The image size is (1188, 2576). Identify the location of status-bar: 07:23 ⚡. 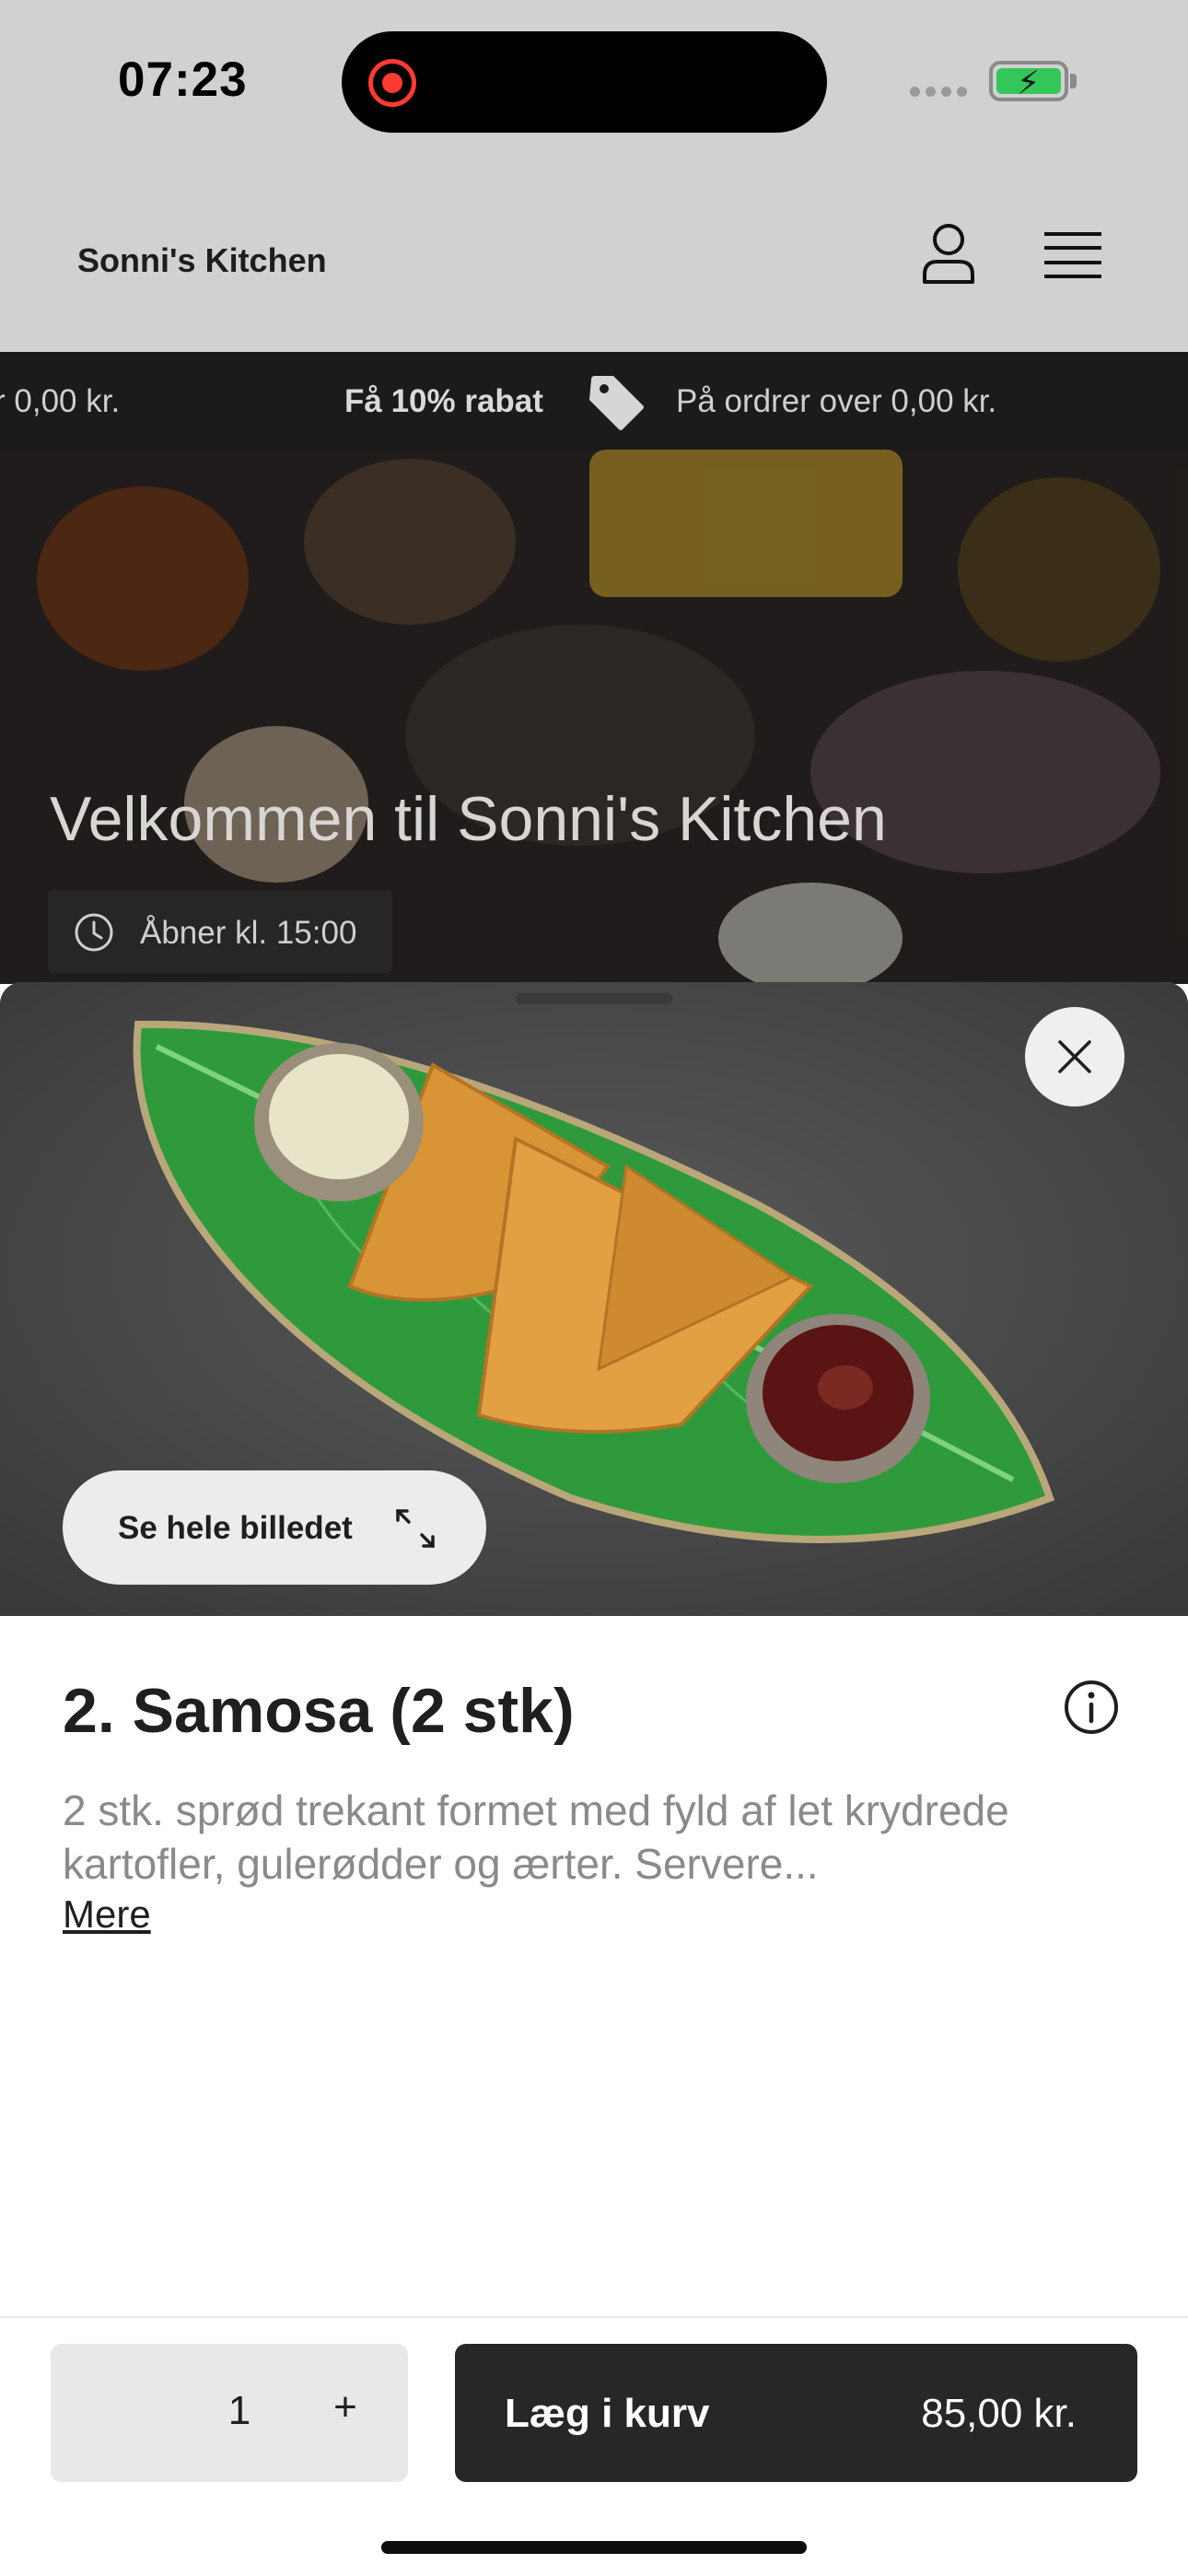
(594, 87).